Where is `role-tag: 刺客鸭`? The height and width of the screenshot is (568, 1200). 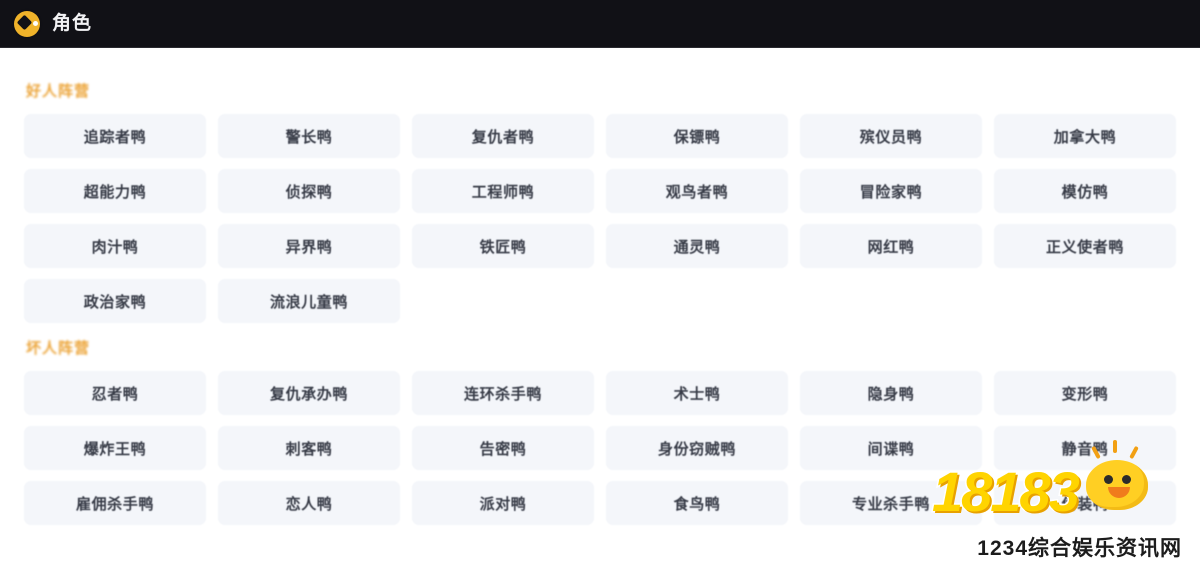 role-tag: 刺客鸭 is located at coordinates (309, 448).